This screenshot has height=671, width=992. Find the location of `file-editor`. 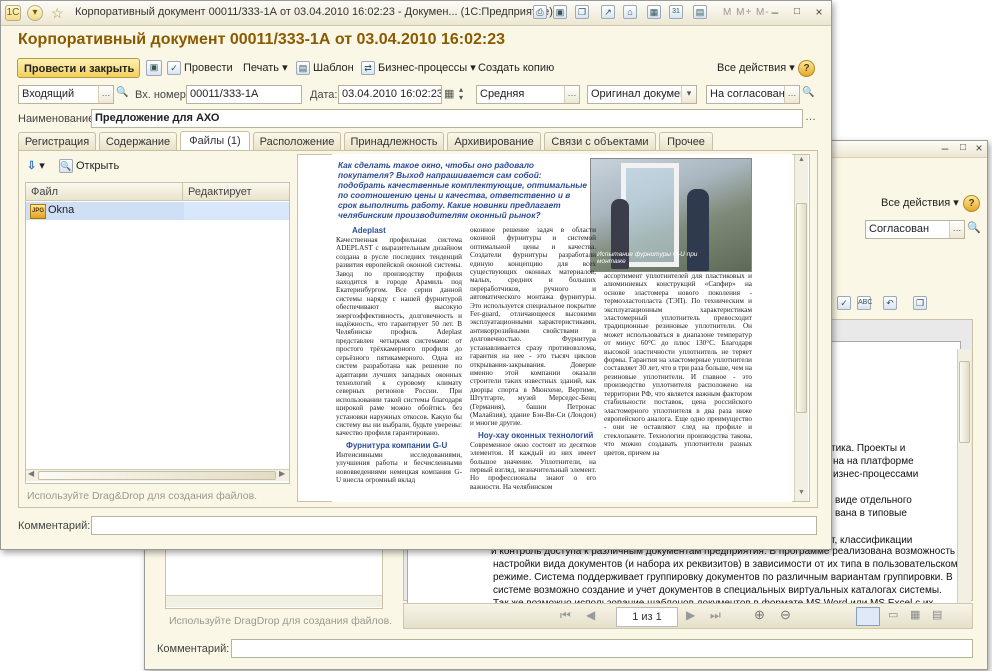

file-editor is located at coordinates (236, 211).